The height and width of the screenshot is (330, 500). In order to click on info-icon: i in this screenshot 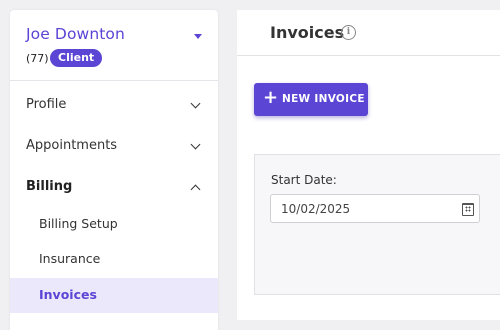, I will do `click(348, 32)`.